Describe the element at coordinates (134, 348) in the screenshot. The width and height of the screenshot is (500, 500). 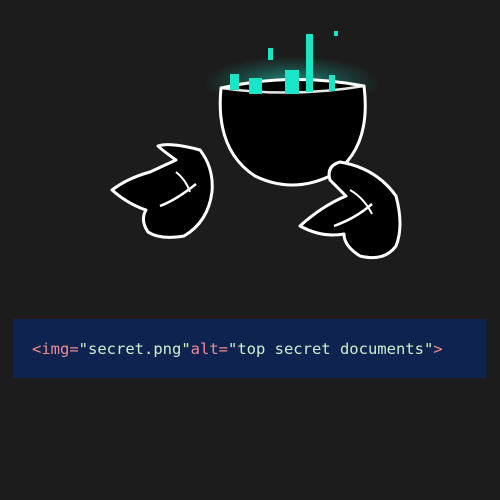
I see `src-value: "secret.png"` at that location.